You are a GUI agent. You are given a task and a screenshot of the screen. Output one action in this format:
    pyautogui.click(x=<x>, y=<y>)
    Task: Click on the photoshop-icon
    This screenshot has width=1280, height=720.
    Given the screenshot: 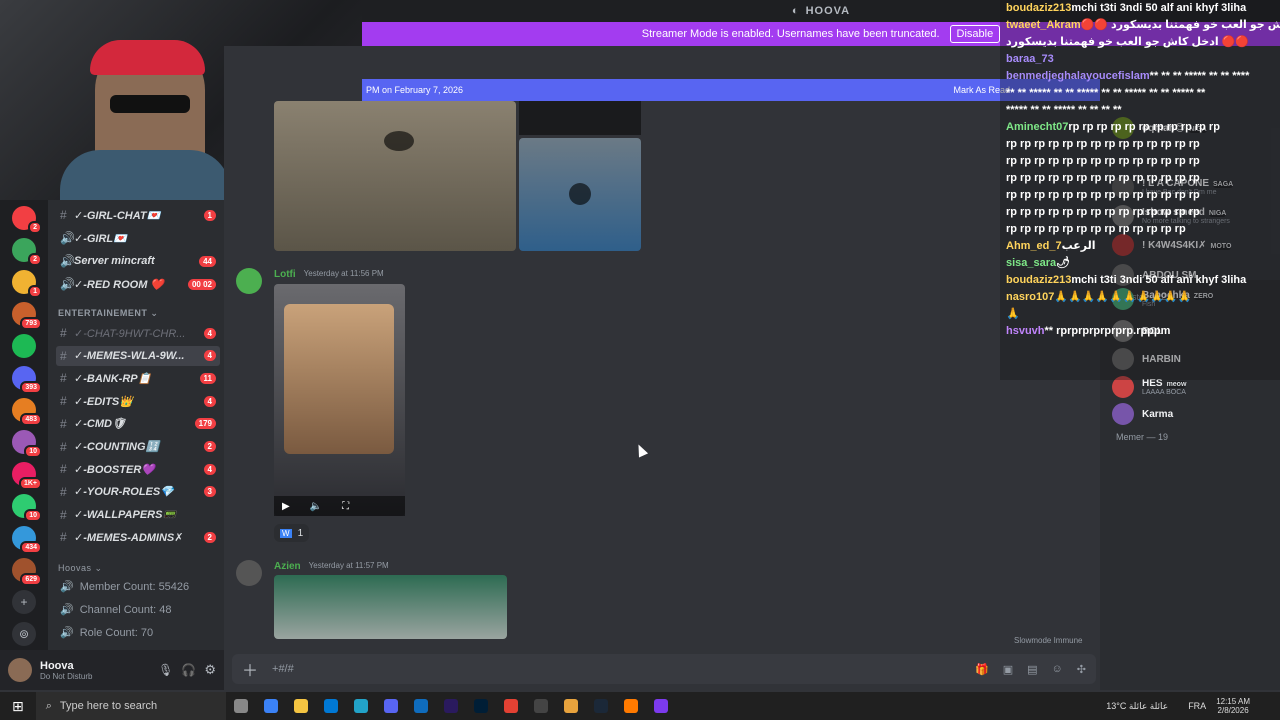 What is the action you would take?
    pyautogui.click(x=480, y=706)
    